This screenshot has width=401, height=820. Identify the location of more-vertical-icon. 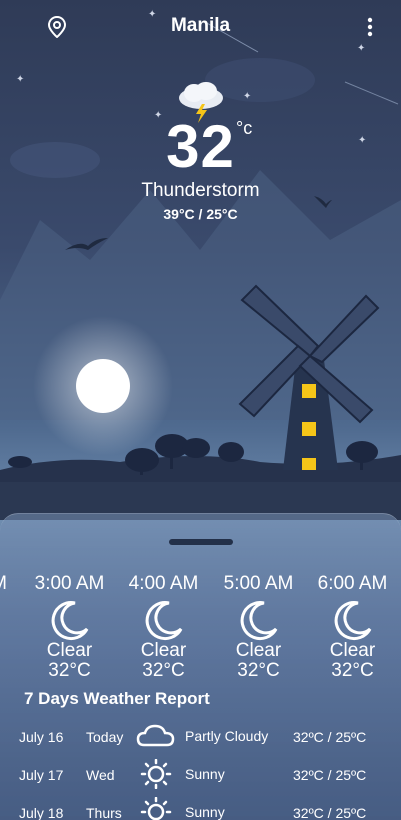
(370, 27).